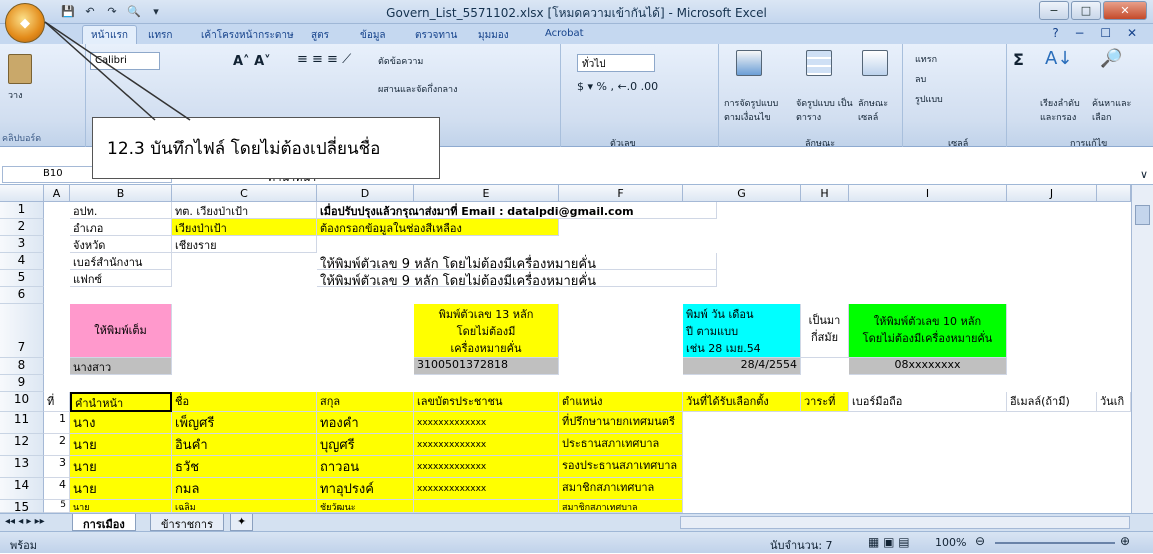 This screenshot has height=554, width=1153. What do you see at coordinates (438, 227) in the screenshot?
I see `cell-d2: ต้องกรอกข้อมูลในช่องสีเหลือง` at bounding box center [438, 227].